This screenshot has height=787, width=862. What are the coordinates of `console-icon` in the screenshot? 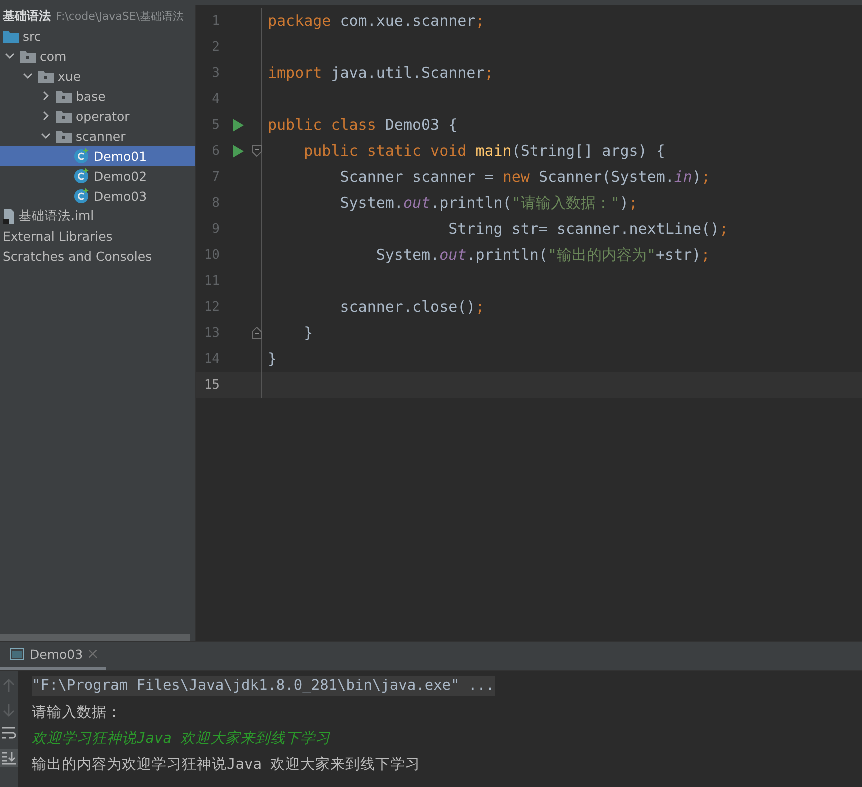 It's located at (17, 654).